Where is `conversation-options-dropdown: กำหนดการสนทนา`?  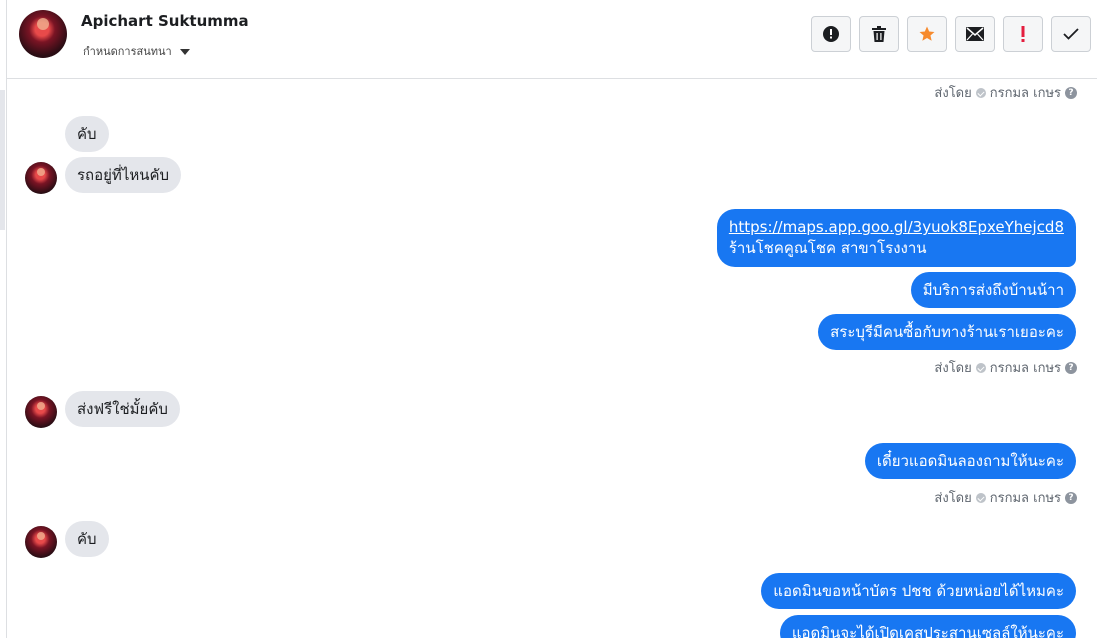
conversation-options-dropdown: กำหนดการสนทนา is located at coordinates (136, 51).